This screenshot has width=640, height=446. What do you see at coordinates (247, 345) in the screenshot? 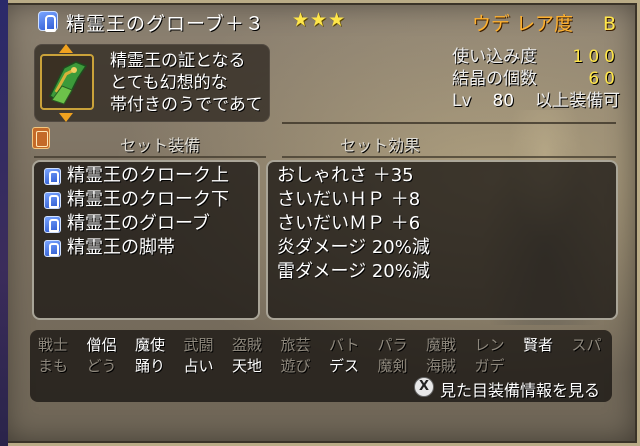
I see `job-label: 盗賊` at bounding box center [247, 345].